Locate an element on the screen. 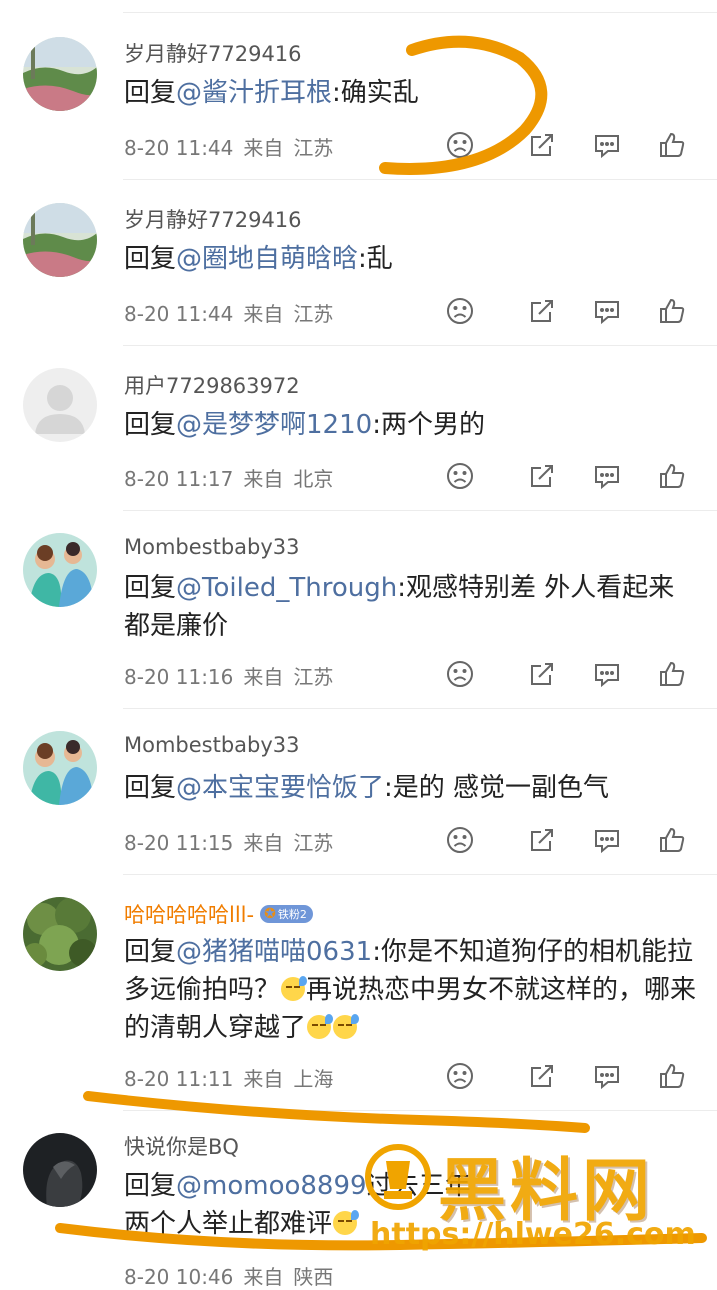 The height and width of the screenshot is (1290, 717). comment-meta: 8-20 11:16 来自 江苏 is located at coordinates (229, 677).